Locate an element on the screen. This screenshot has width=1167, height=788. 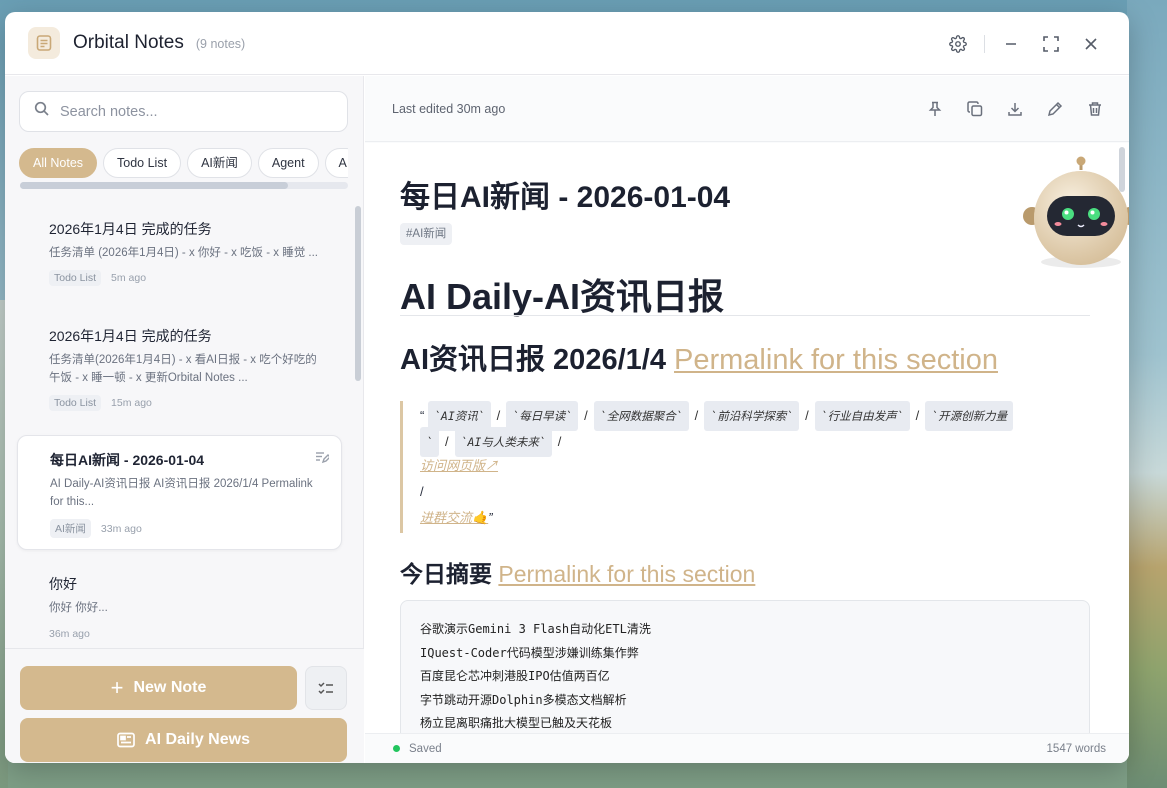
desktop-background-right is located at coordinates (1147, 394).